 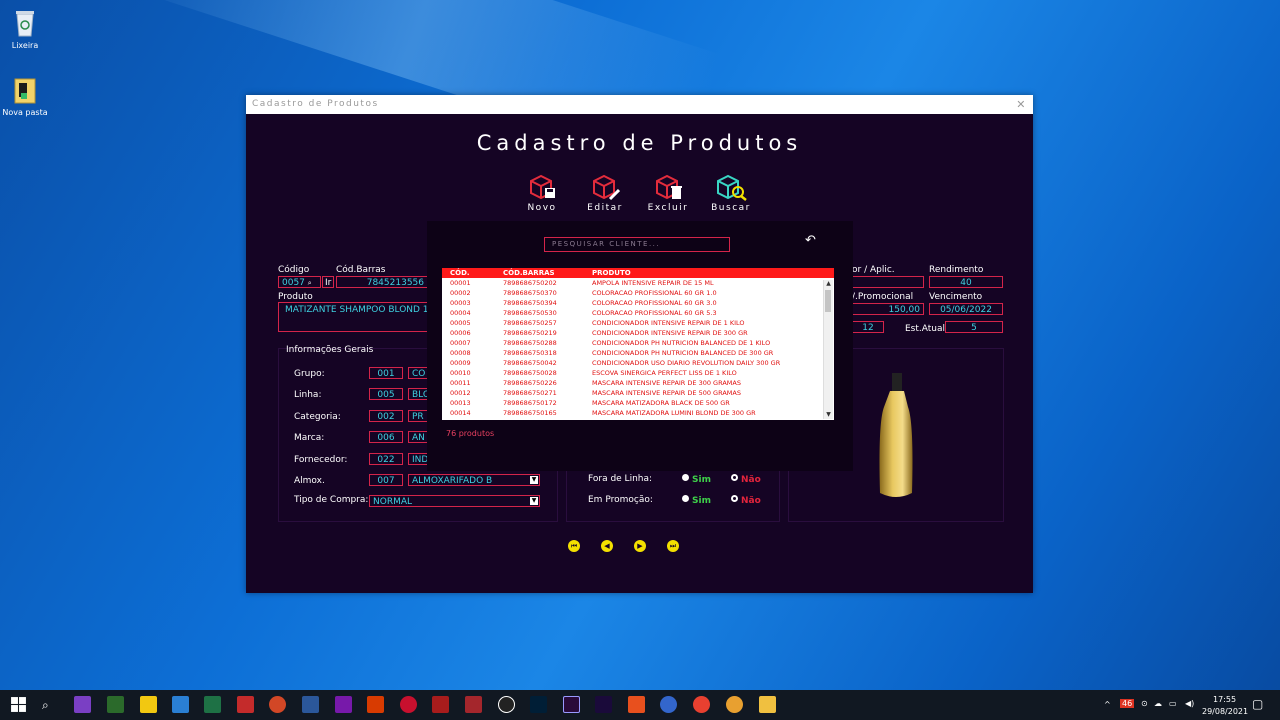 What do you see at coordinates (460, 373) in the screenshot?
I see `cell-cod: 00010` at bounding box center [460, 373].